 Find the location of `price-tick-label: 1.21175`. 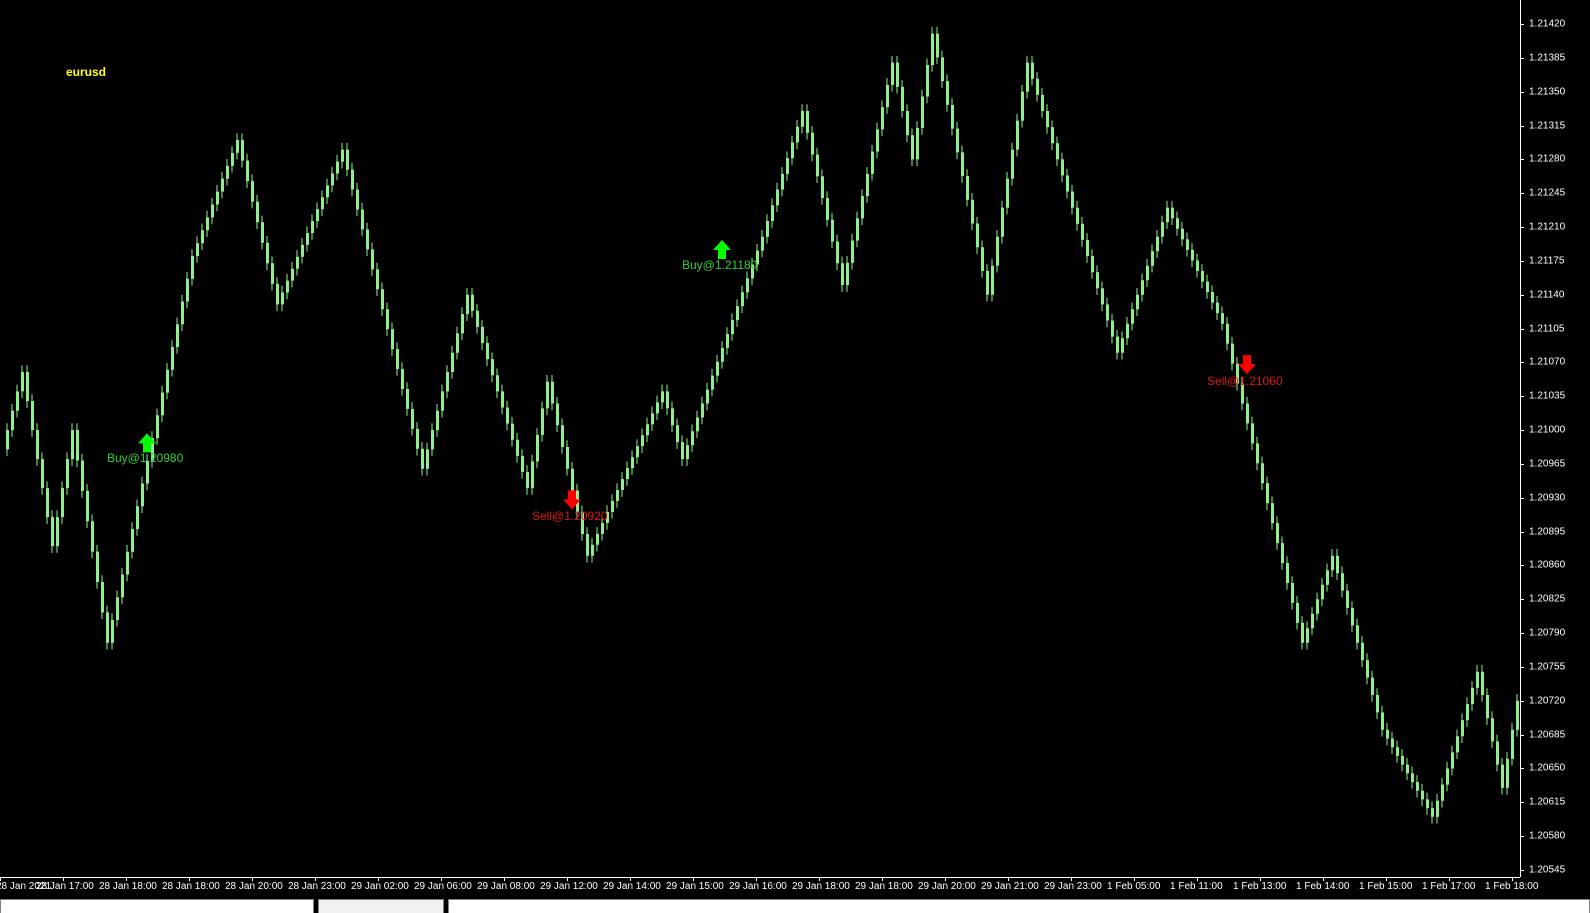

price-tick-label: 1.21175 is located at coordinates (1547, 261).